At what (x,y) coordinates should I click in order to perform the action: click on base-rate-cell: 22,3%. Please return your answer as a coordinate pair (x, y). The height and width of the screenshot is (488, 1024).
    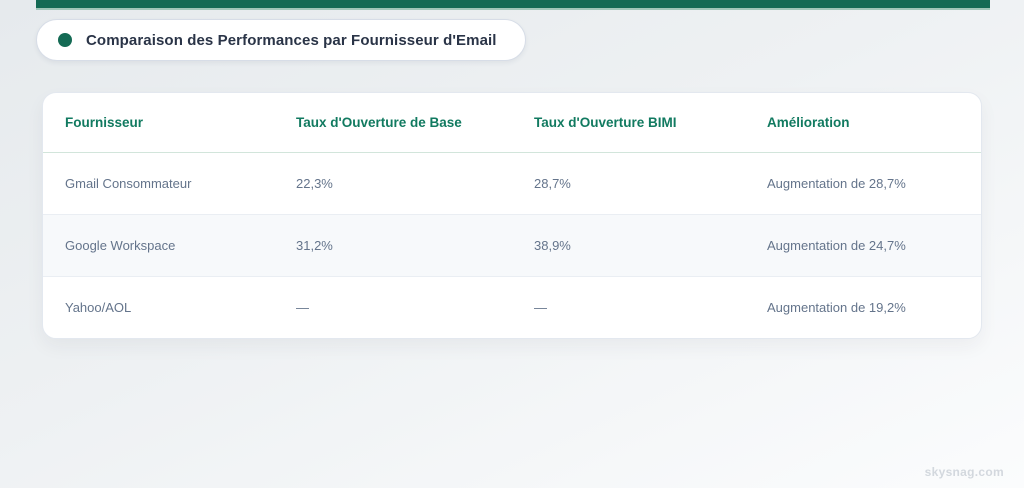
    Looking at the image, I should click on (314, 183).